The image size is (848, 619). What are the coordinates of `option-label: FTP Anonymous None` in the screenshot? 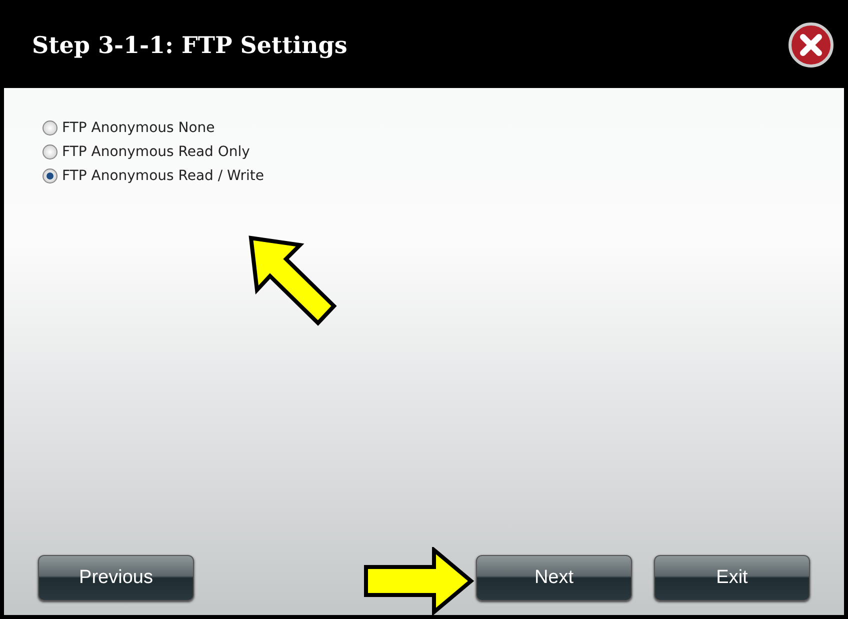 It's located at (138, 128).